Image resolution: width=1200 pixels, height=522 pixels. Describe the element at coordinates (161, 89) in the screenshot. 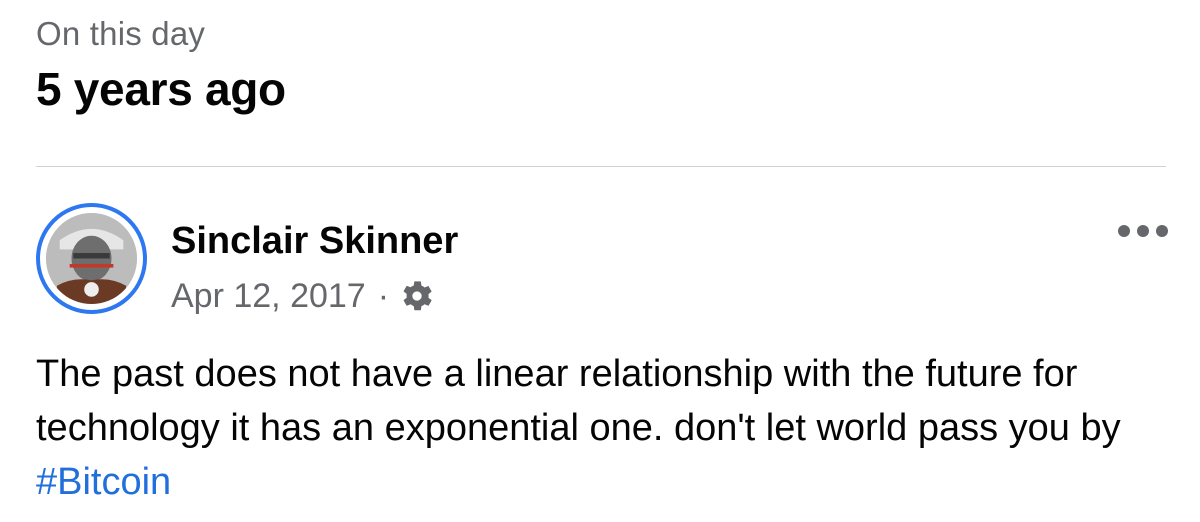

I see `section-title: 5 years ago` at that location.